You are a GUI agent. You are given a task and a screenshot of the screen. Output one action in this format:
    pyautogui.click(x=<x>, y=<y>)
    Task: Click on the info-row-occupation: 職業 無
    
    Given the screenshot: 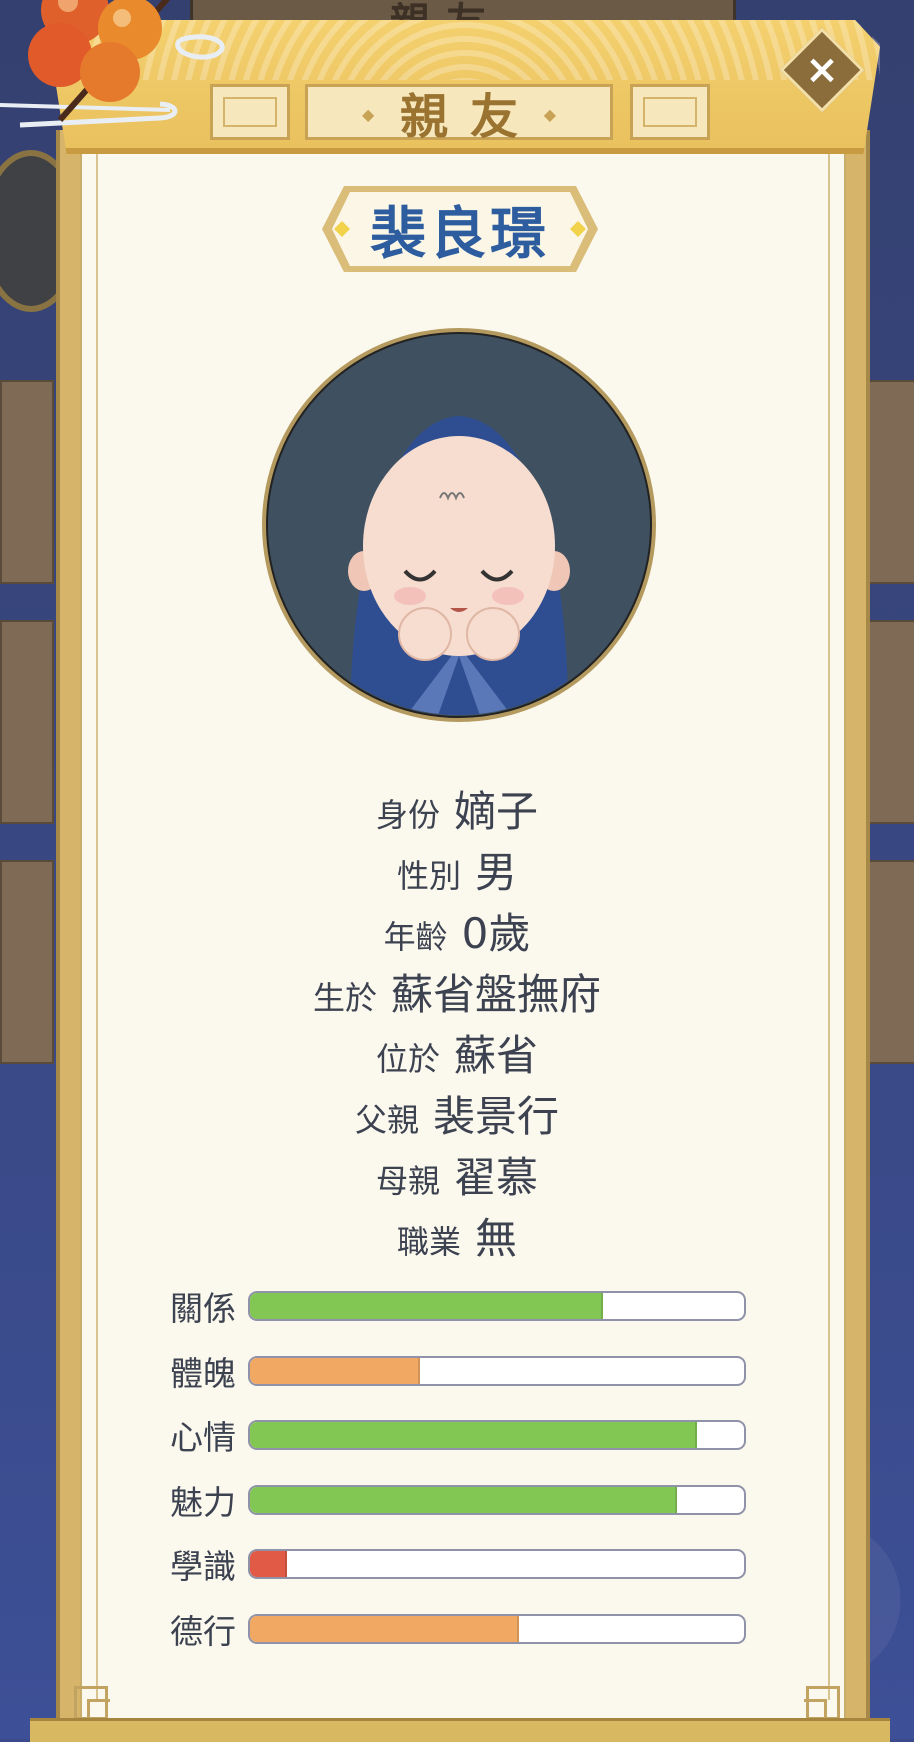 What is the action you would take?
    pyautogui.click(x=457, y=1235)
    